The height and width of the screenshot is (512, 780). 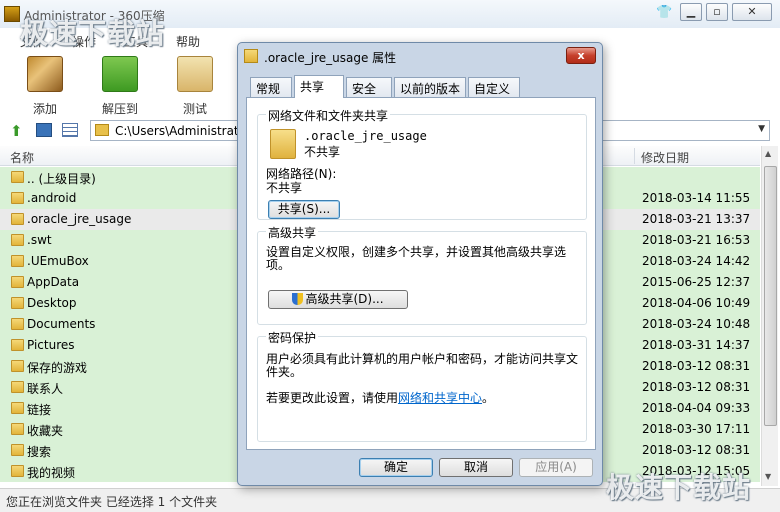 I want to click on uac-shield-icon, so click(x=298, y=299).